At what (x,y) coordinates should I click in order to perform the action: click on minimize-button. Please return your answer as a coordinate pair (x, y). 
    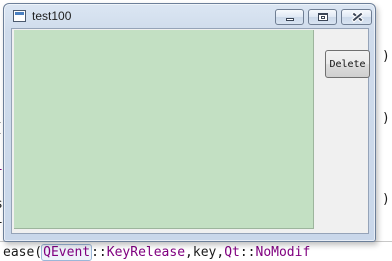
    Looking at the image, I should click on (289, 17).